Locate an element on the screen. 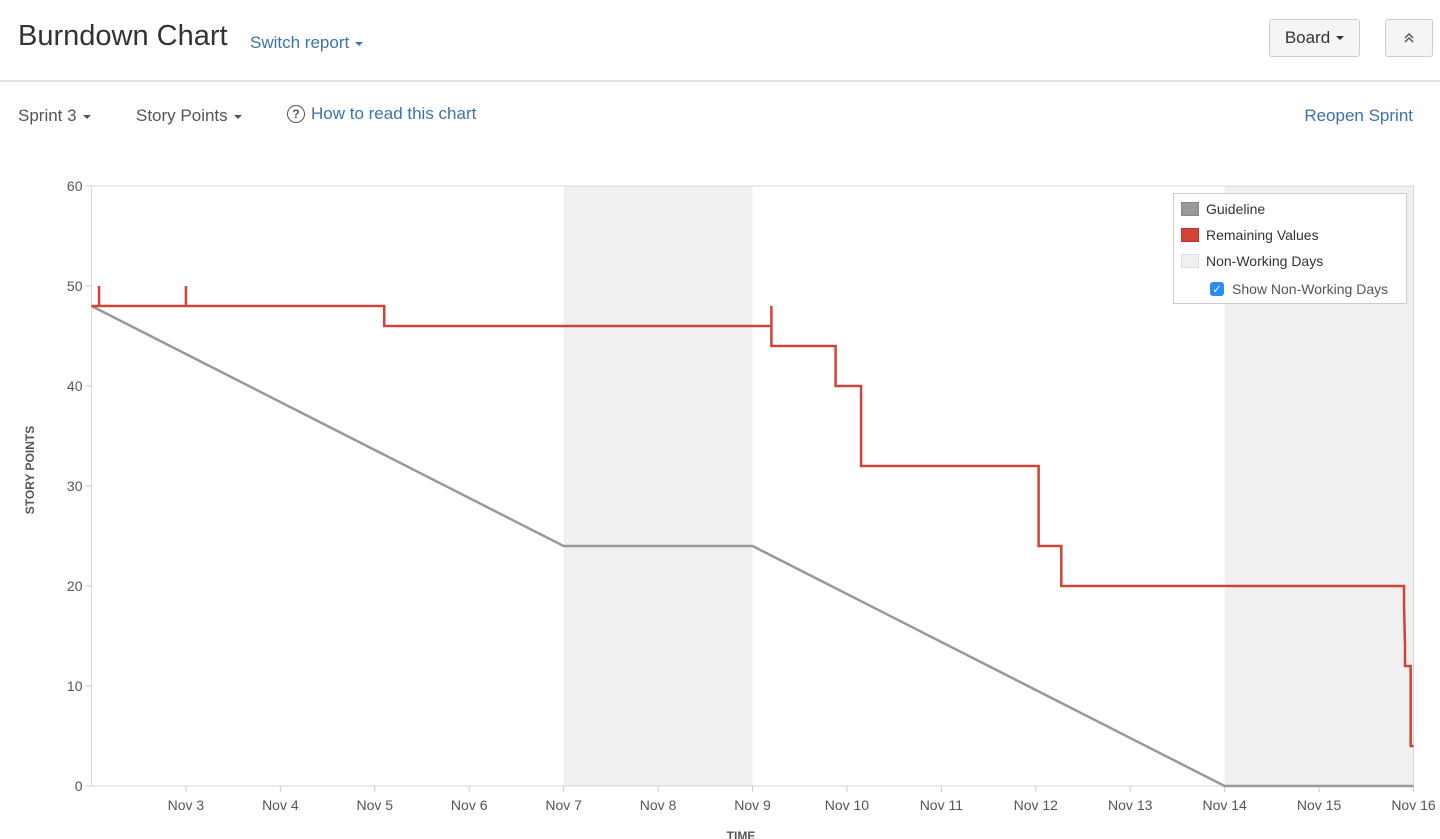 This screenshot has height=839, width=1440. legend-item-guideline: Guideline is located at coordinates (1223, 209).